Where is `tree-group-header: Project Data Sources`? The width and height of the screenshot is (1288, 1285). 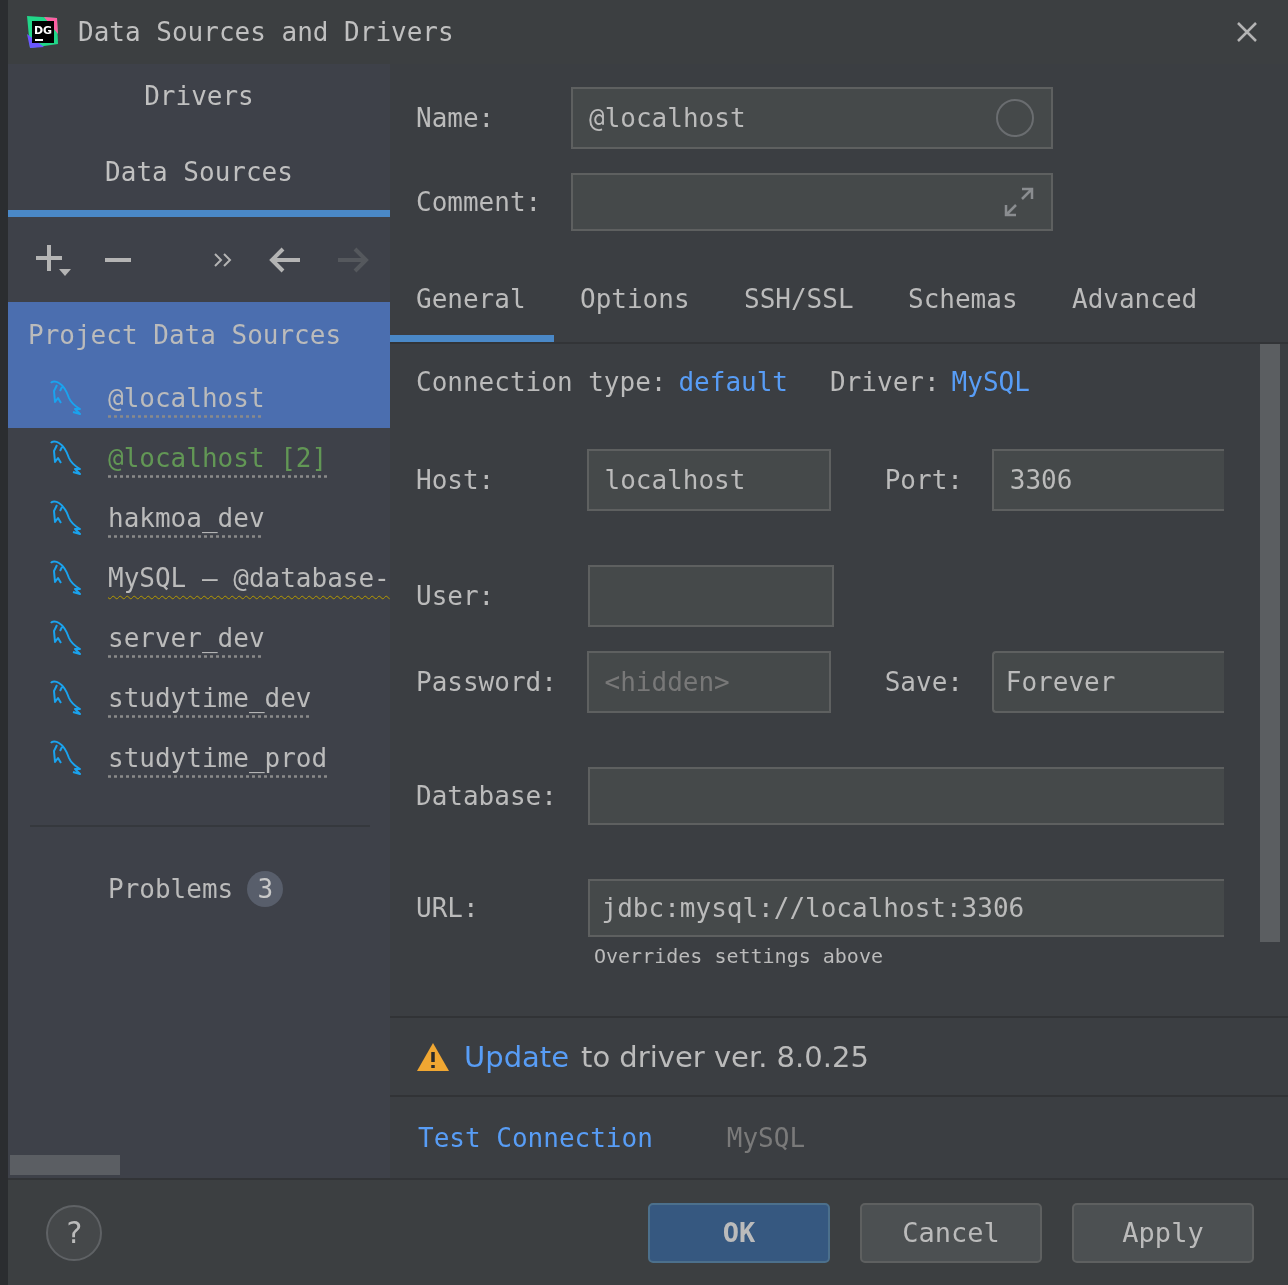
tree-group-header: Project Data Sources is located at coordinates (199, 335).